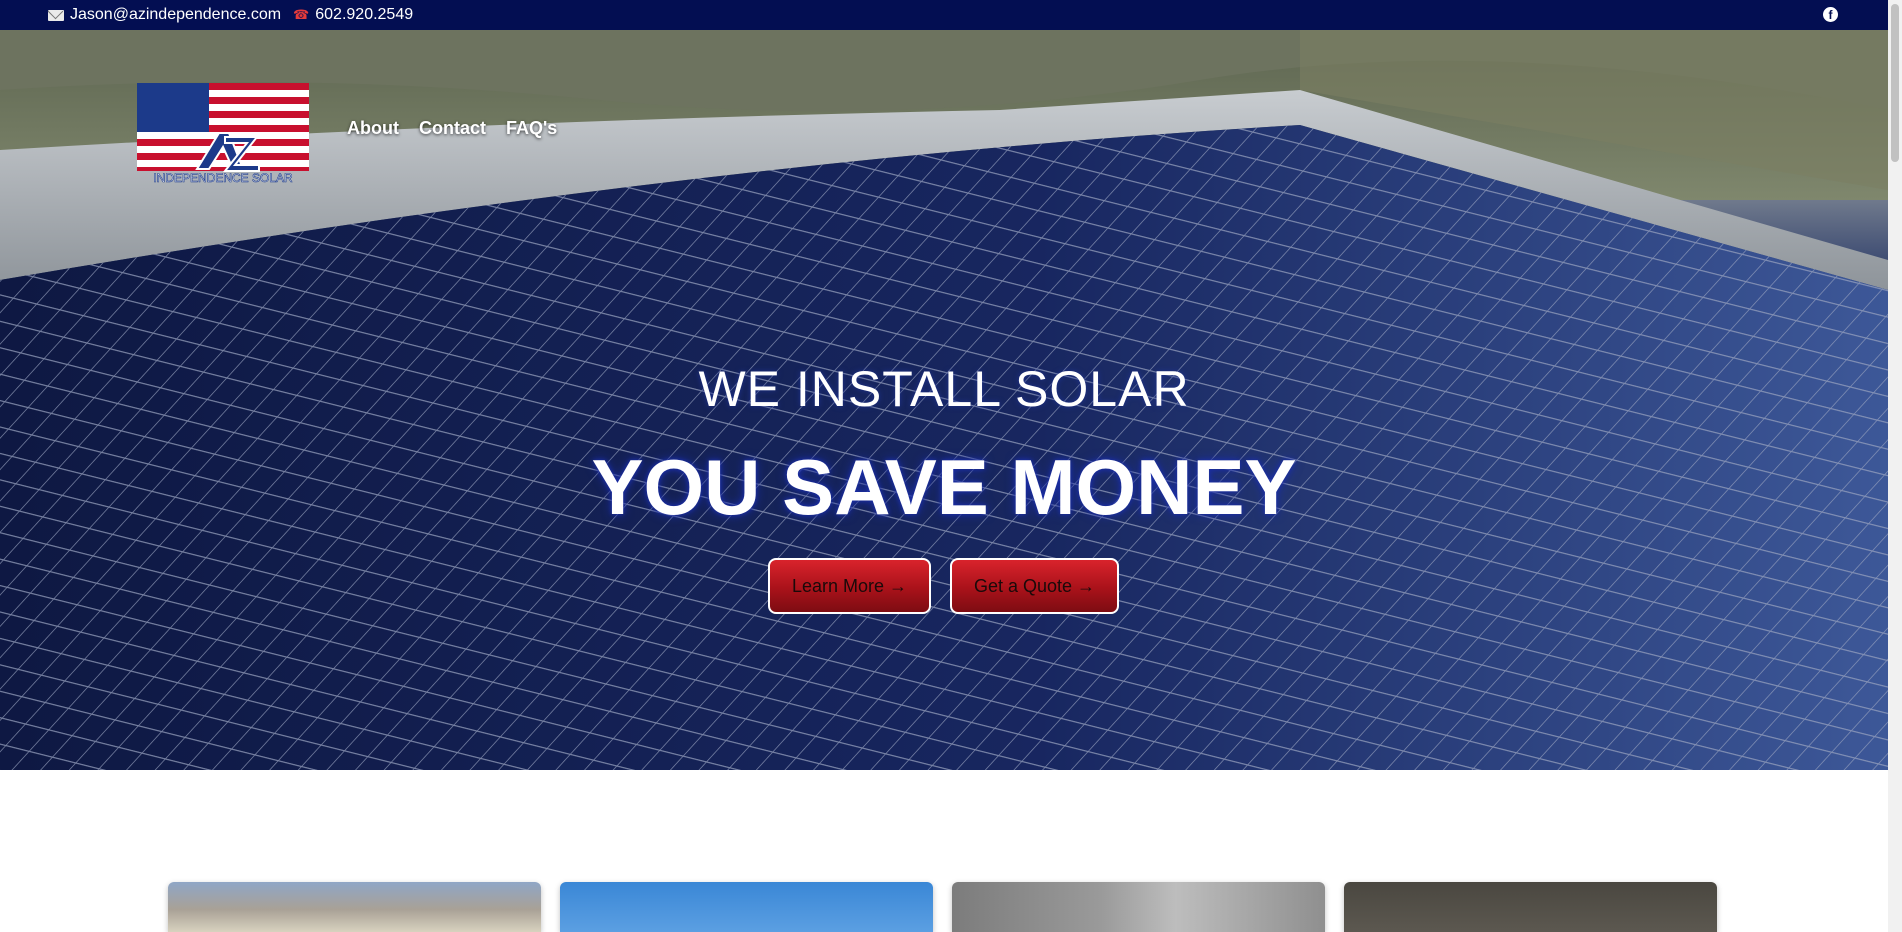 The height and width of the screenshot is (932, 1902). Describe the element at coordinates (849, 586) in the screenshot. I see `learn-more-button: Learn More →` at that location.